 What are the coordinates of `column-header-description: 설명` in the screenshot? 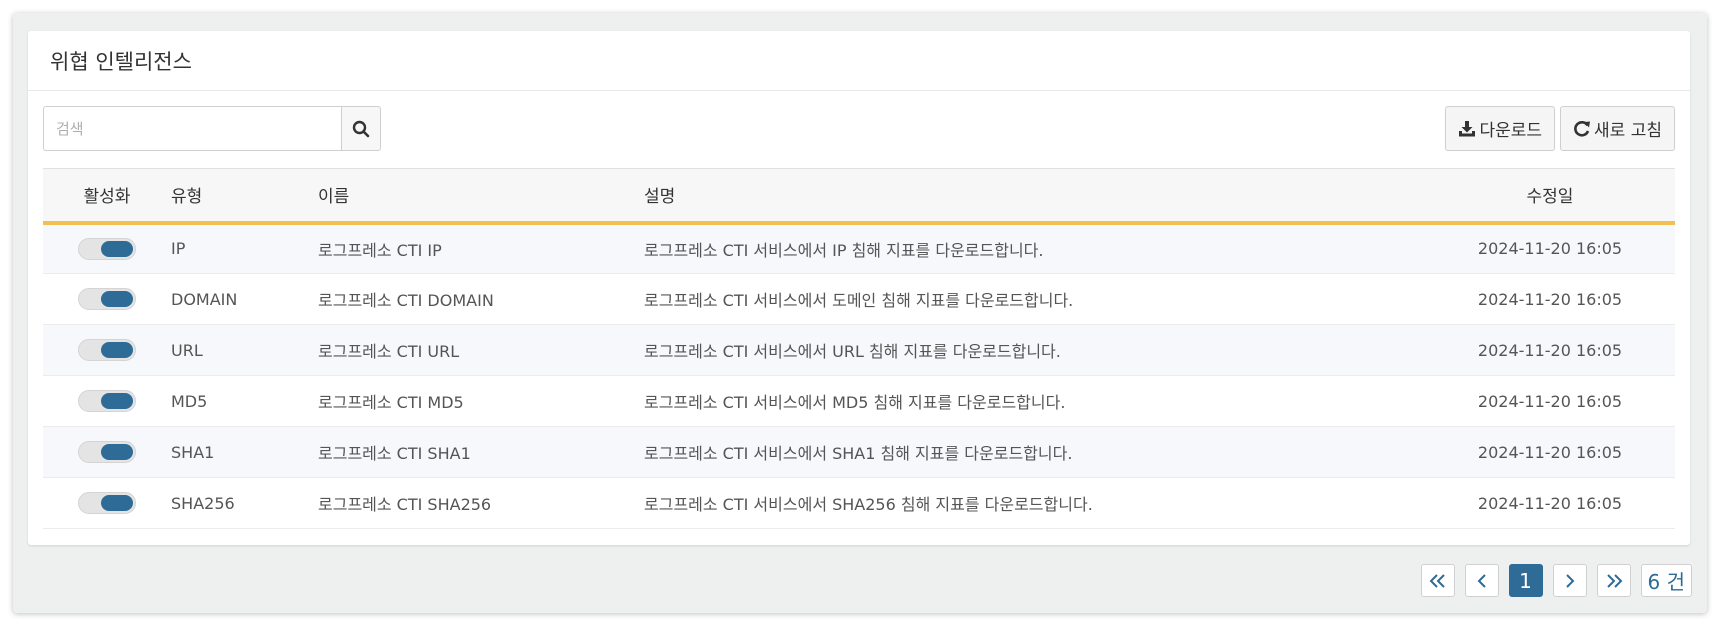 It's located at (1034, 196).